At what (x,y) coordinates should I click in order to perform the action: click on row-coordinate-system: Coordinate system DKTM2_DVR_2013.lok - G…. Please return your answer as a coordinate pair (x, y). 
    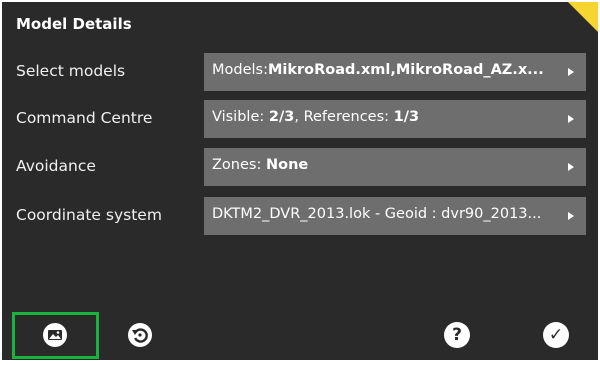
    Looking at the image, I should click on (300, 216).